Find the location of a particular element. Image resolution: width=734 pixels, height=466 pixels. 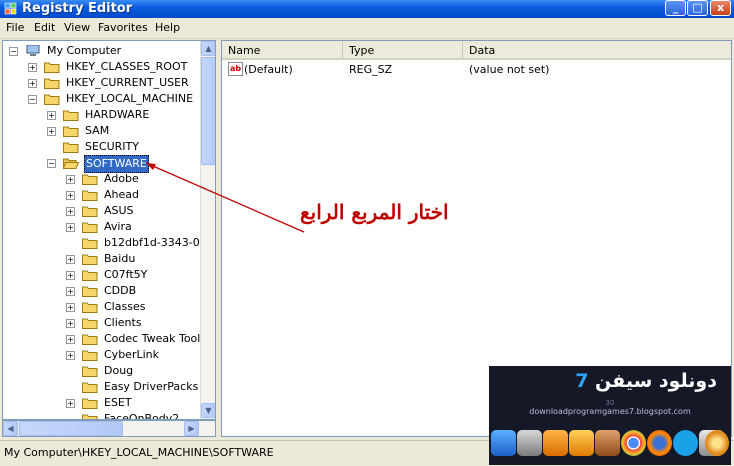

watermark-title-text: دونلود سيفن is located at coordinates (656, 381).